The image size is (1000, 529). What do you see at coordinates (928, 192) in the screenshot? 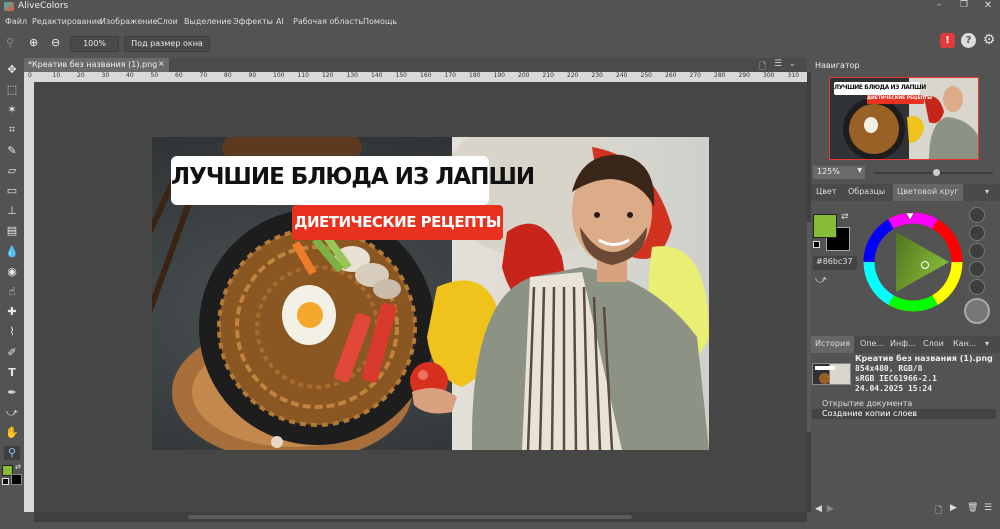
I see `tab-color-wheel: Цветовой круг` at bounding box center [928, 192].